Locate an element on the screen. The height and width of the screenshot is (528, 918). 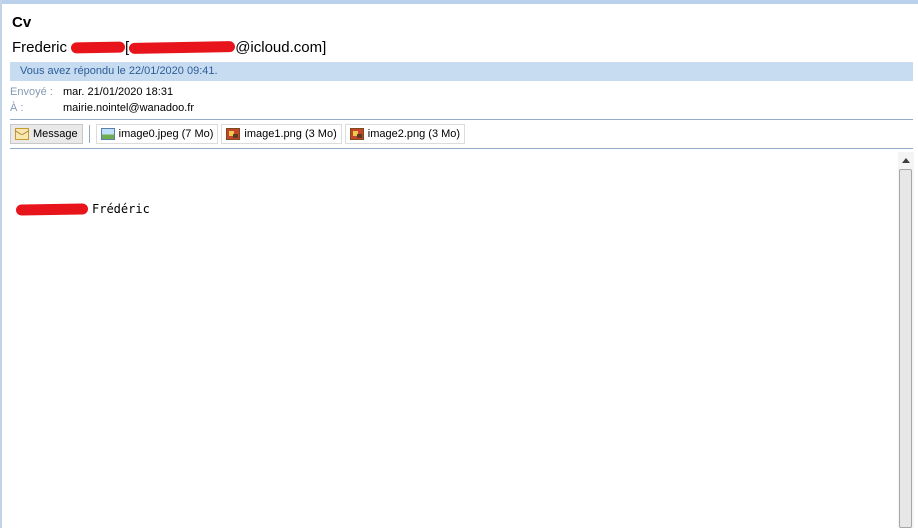
window-left-border is located at coordinates (1, 264).